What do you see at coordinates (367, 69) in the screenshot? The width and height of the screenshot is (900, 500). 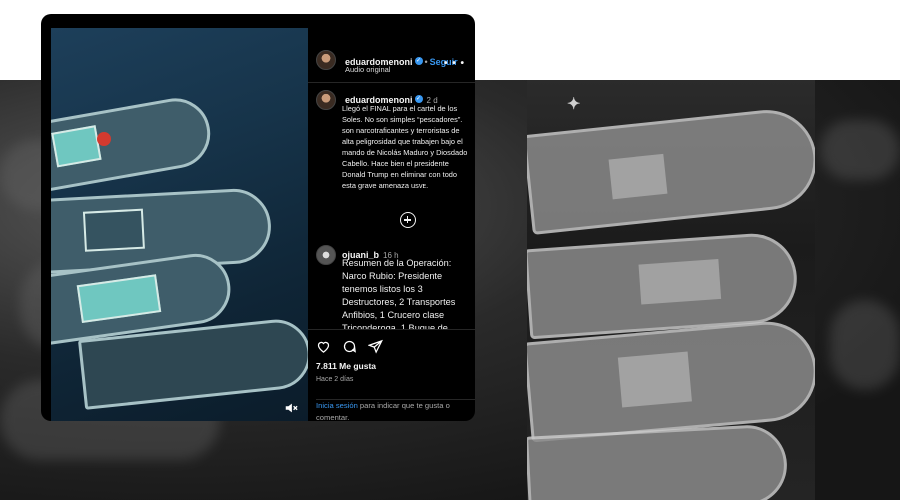 I see `audio-label: Audio original` at bounding box center [367, 69].